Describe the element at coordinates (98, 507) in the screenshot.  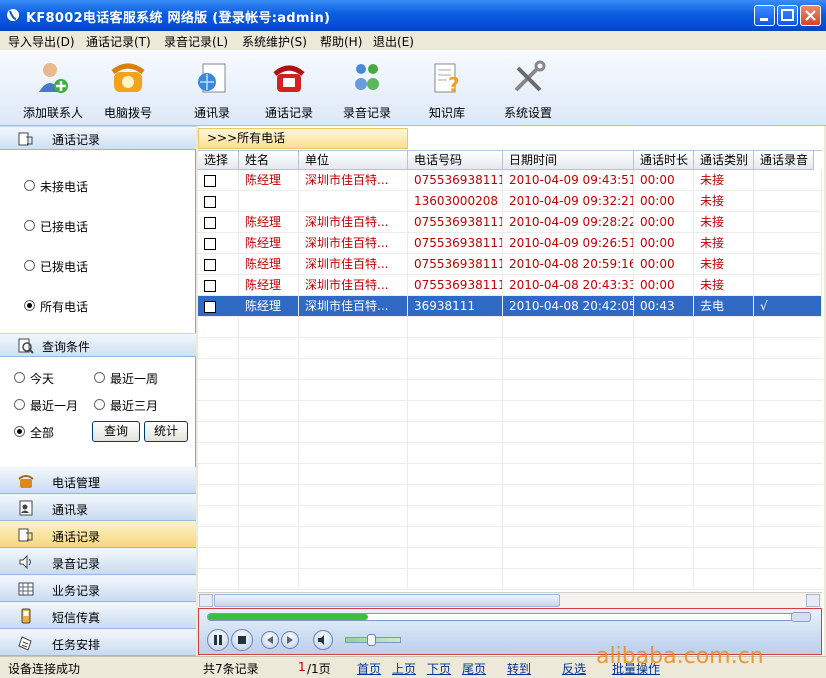
I see `nav-address-book: 通讯录` at that location.